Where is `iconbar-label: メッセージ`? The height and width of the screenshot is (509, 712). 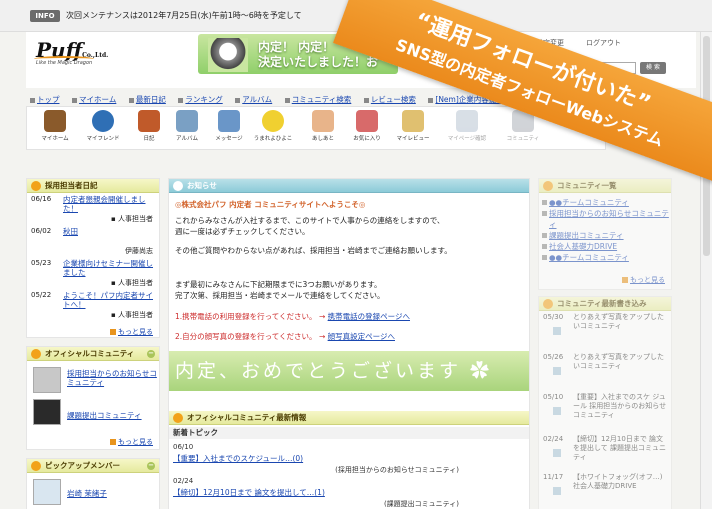
iconbar-label: メッセージ is located at coordinates (229, 139).